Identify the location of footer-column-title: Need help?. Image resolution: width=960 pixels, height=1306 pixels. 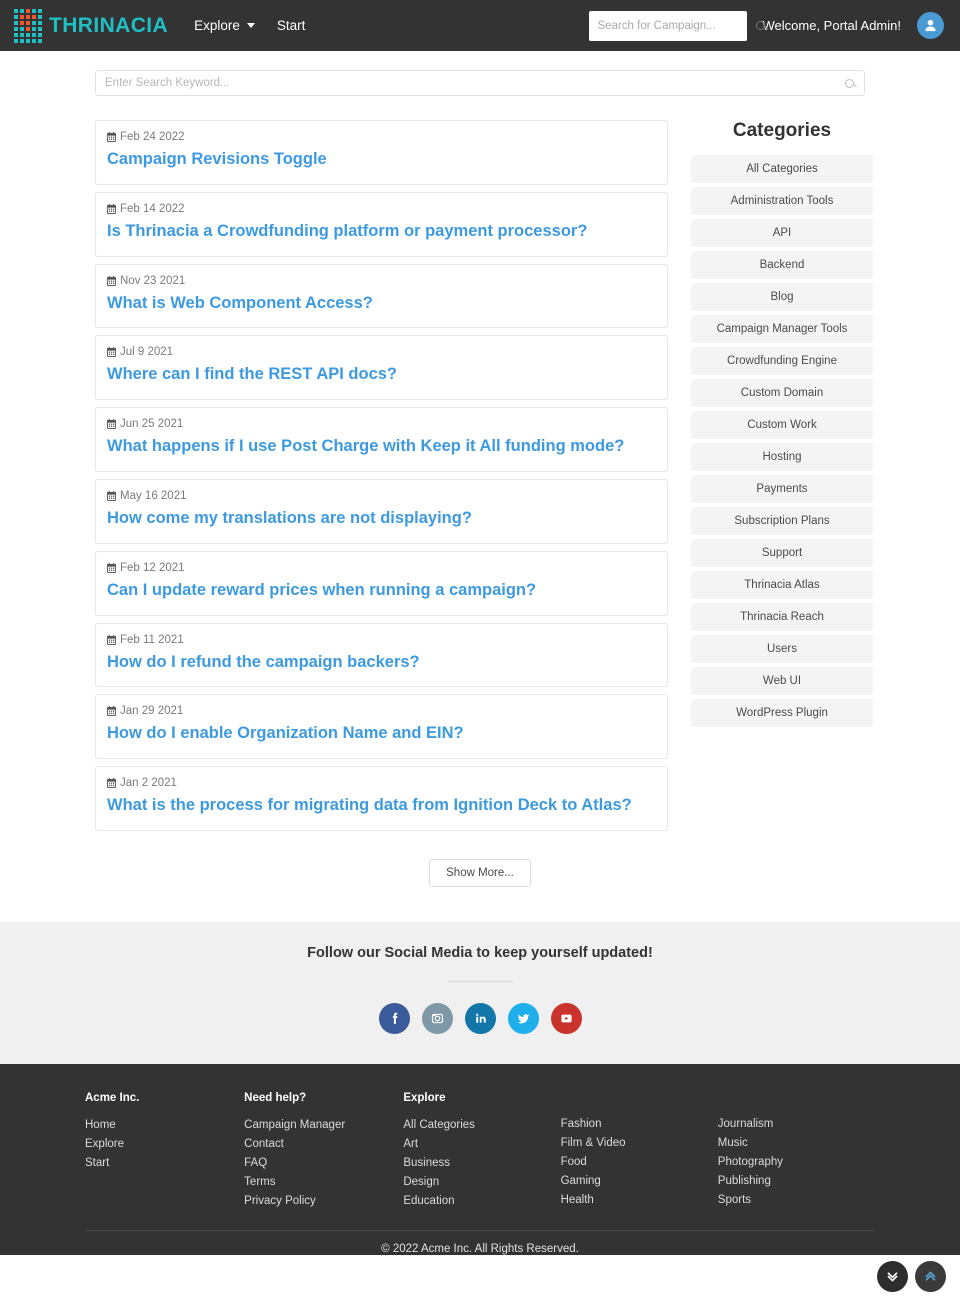
(275, 1097).